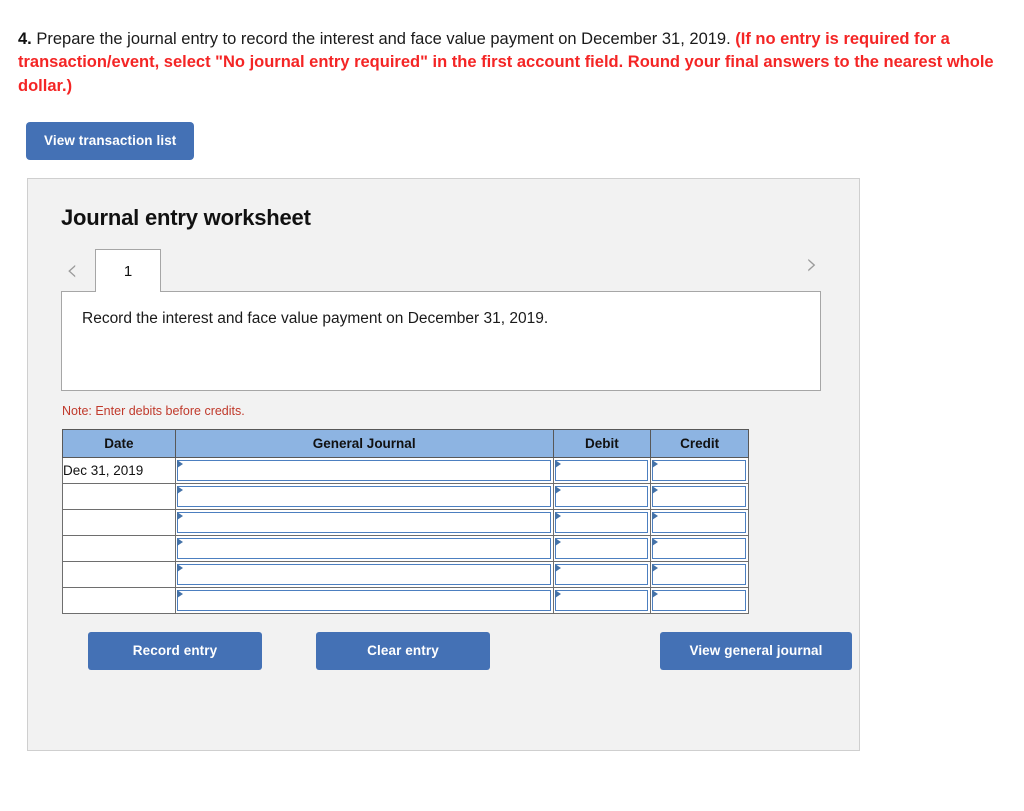 The image size is (1024, 811). Describe the element at coordinates (364, 444) in the screenshot. I see `column-header-general-journal: General Journal` at that location.